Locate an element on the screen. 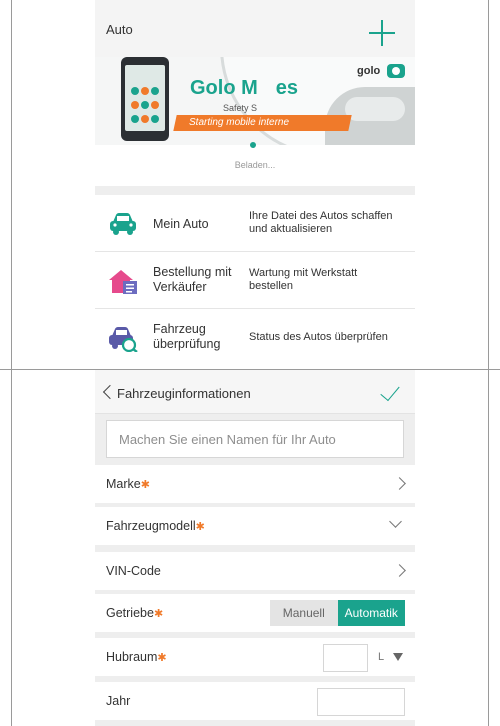 This screenshot has height=726, width=500. nav-bar: Fahrzeuginformationen is located at coordinates (255, 392).